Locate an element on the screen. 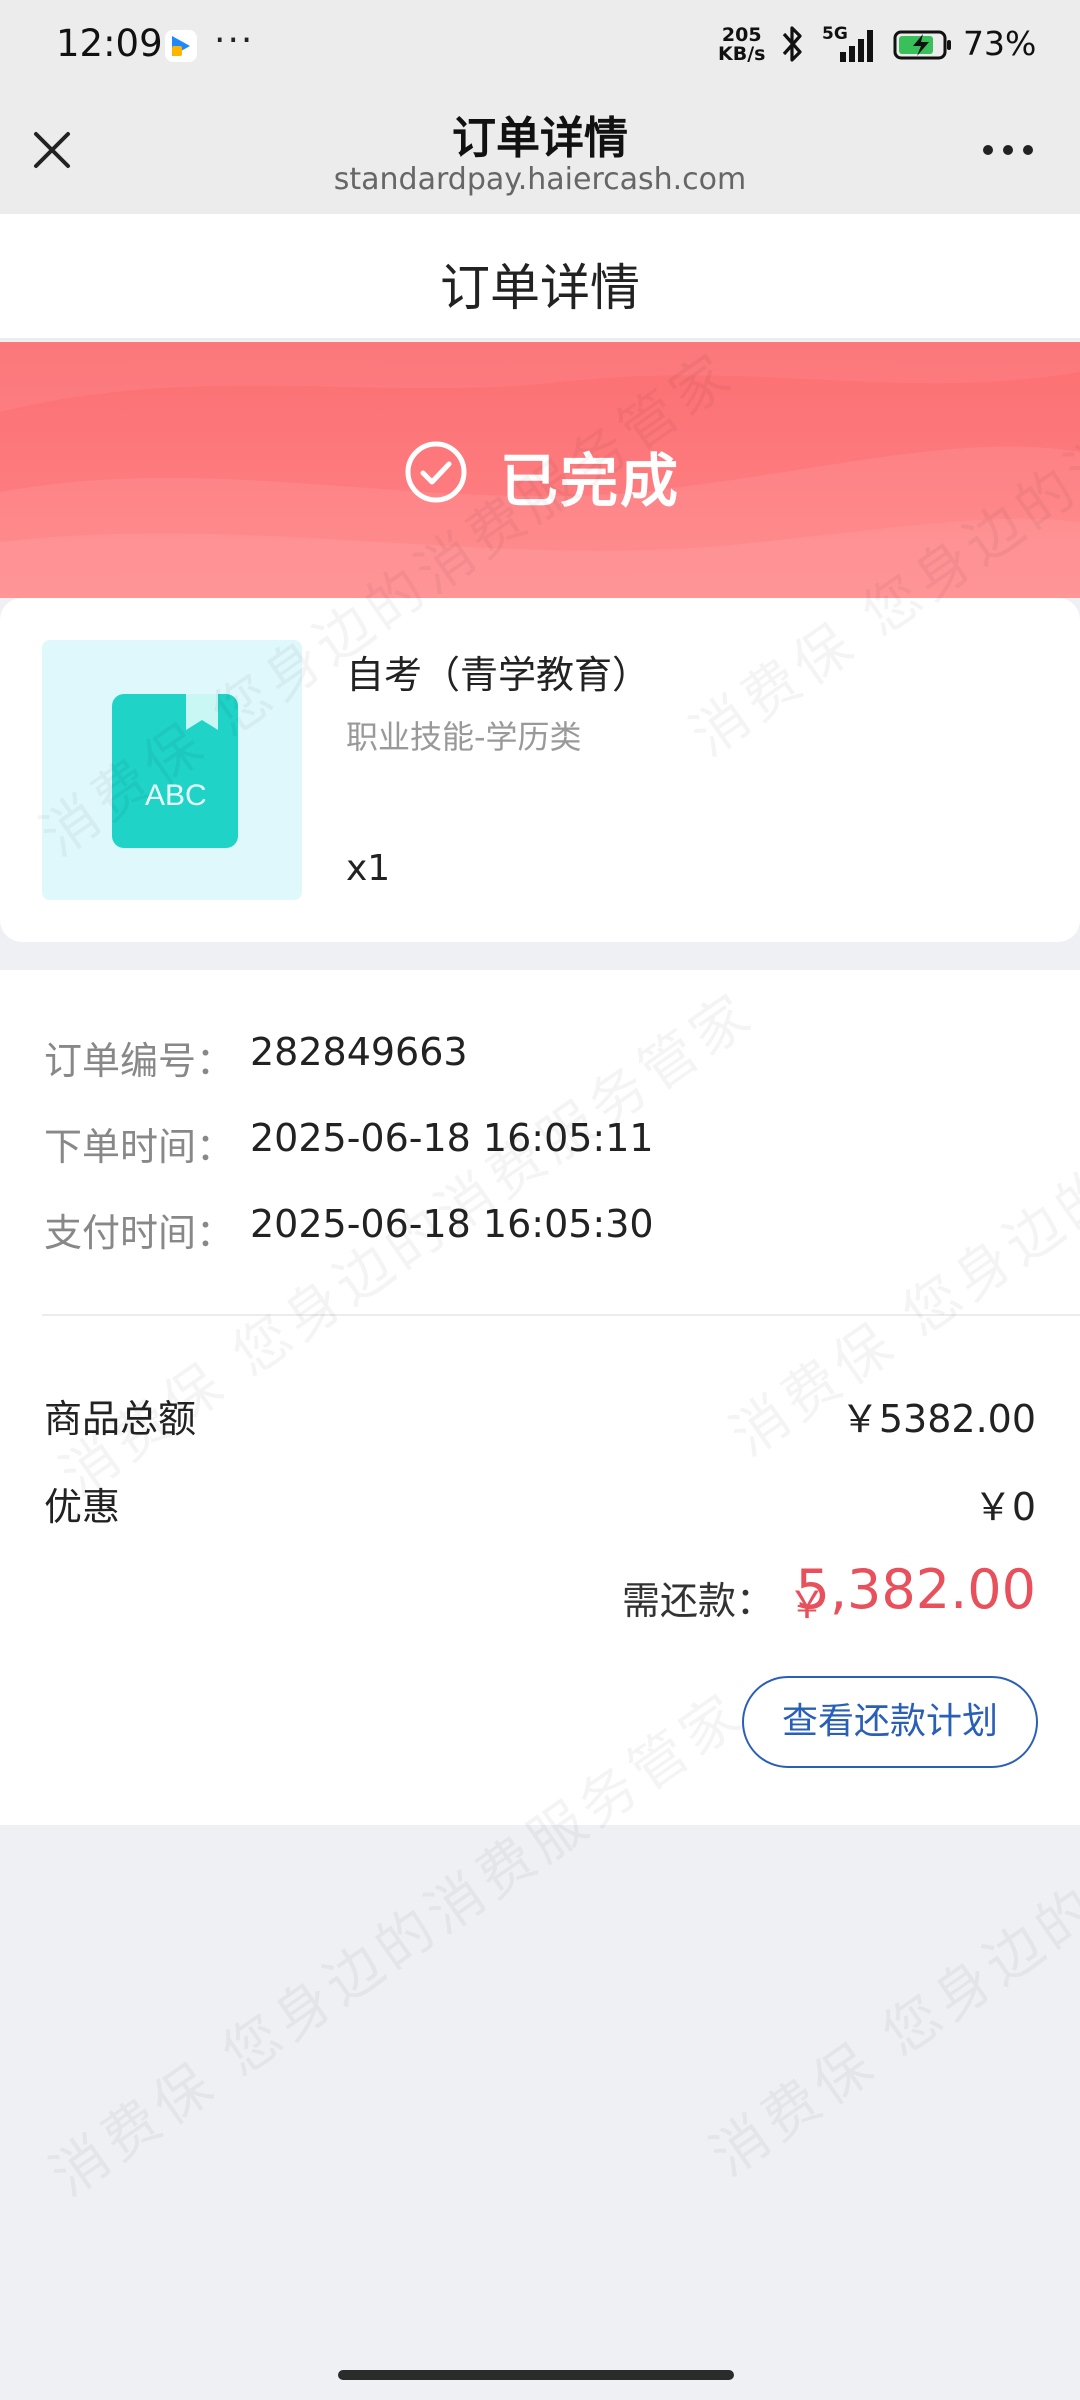 The width and height of the screenshot is (1080, 2400). order-status: 已完成 is located at coordinates (590, 481).